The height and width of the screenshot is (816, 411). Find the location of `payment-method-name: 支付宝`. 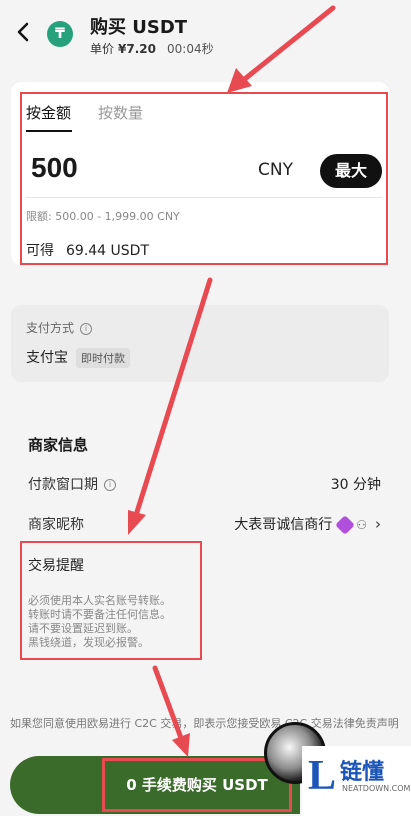

payment-method-name: 支付宝 is located at coordinates (47, 358).